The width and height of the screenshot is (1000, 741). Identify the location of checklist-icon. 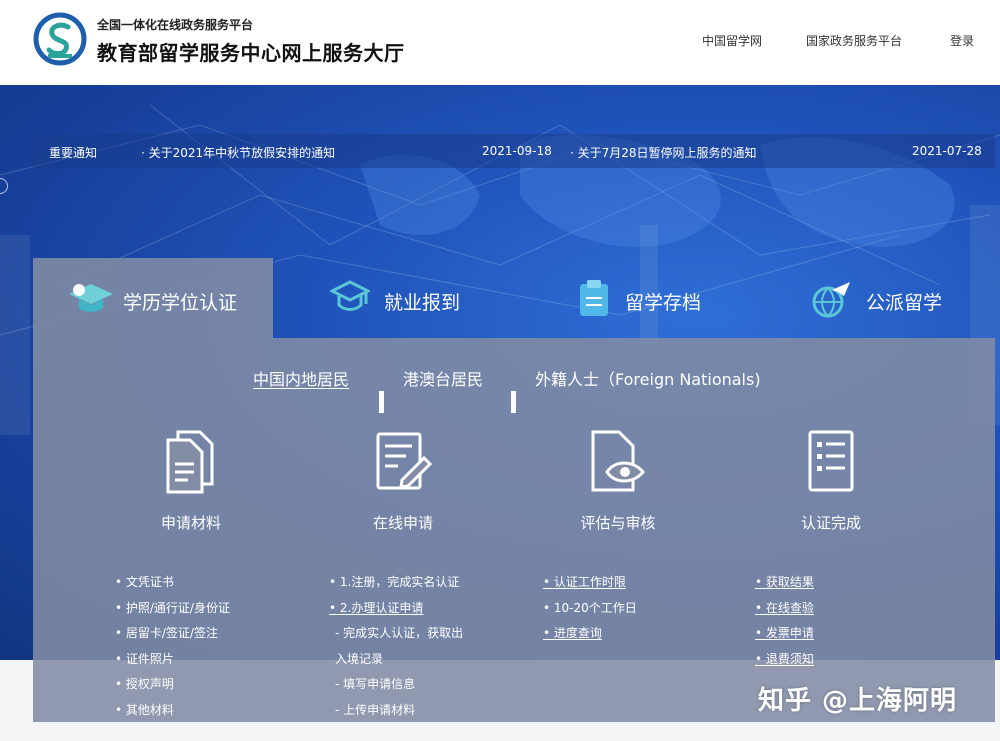
(831, 461).